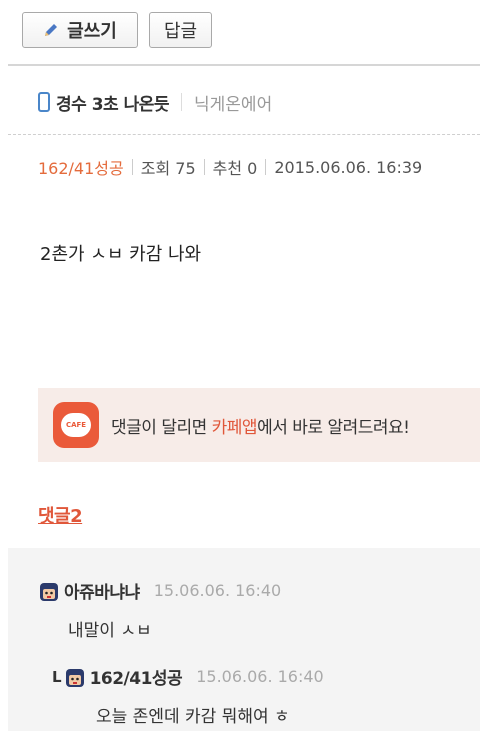  Describe the element at coordinates (244, 134) in the screenshot. I see `dashed-divider` at that location.